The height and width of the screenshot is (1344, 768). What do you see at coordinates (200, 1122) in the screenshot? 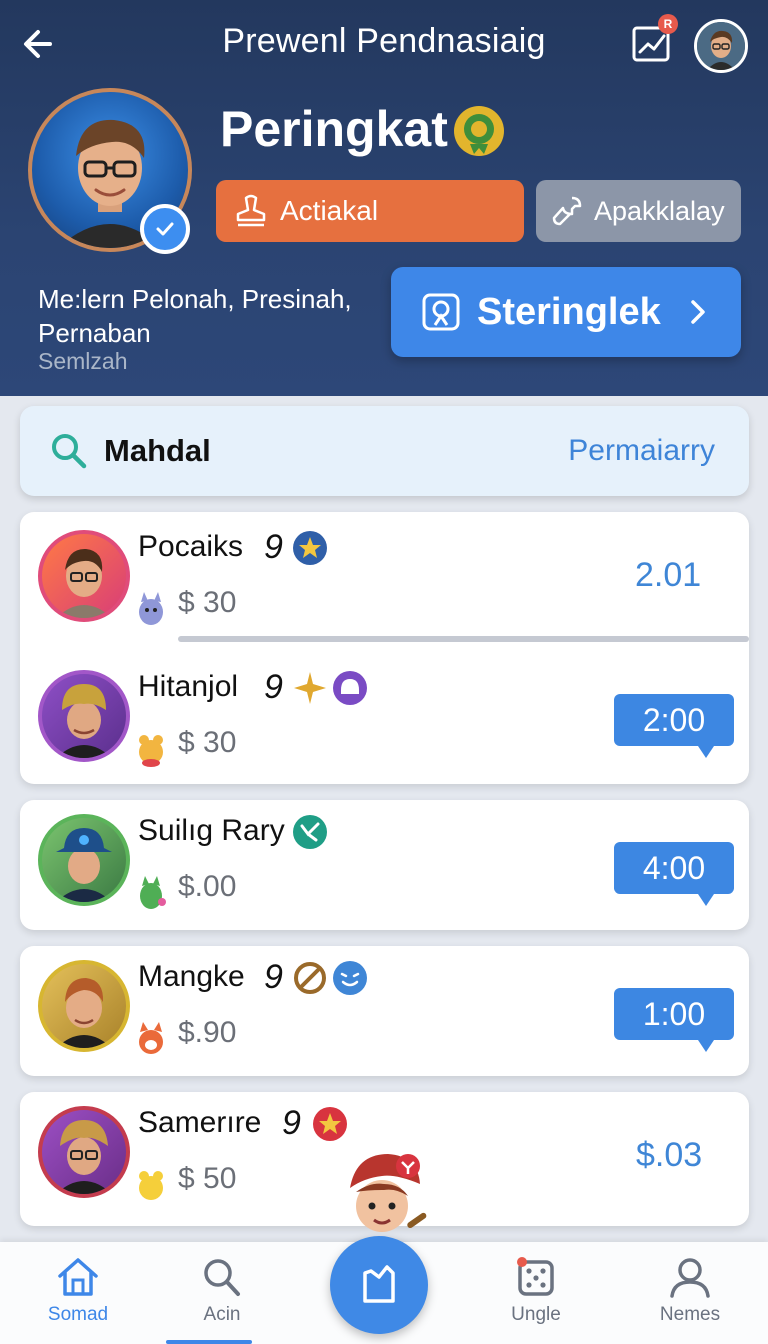
I see `player-name: Samerıre` at bounding box center [200, 1122].